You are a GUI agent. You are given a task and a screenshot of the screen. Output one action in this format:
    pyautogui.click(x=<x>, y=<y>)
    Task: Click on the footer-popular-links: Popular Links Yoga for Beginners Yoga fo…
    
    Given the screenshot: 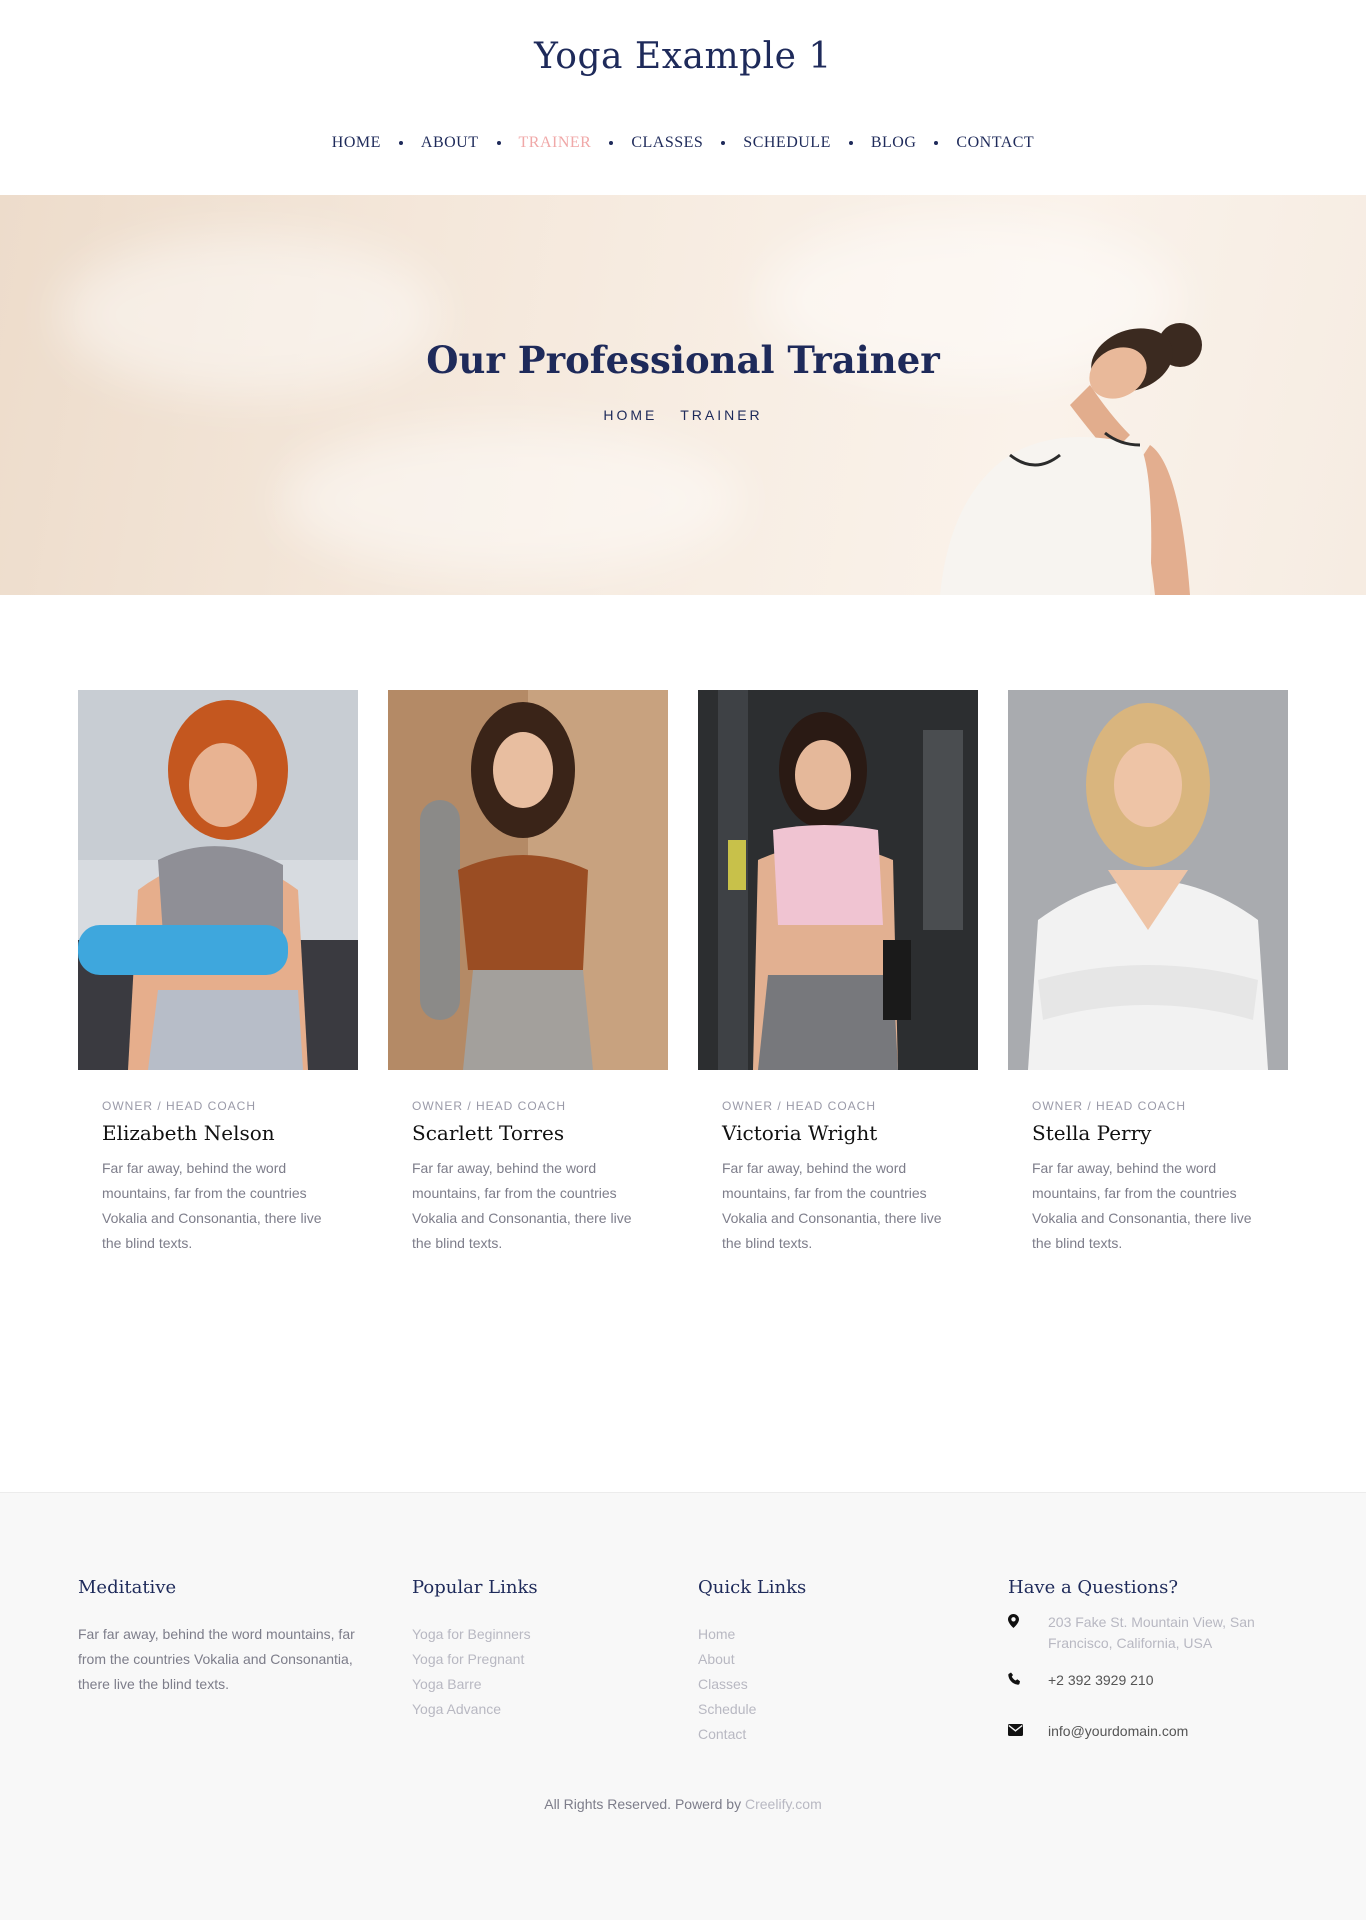 What is the action you would take?
    pyautogui.click(x=475, y=1649)
    